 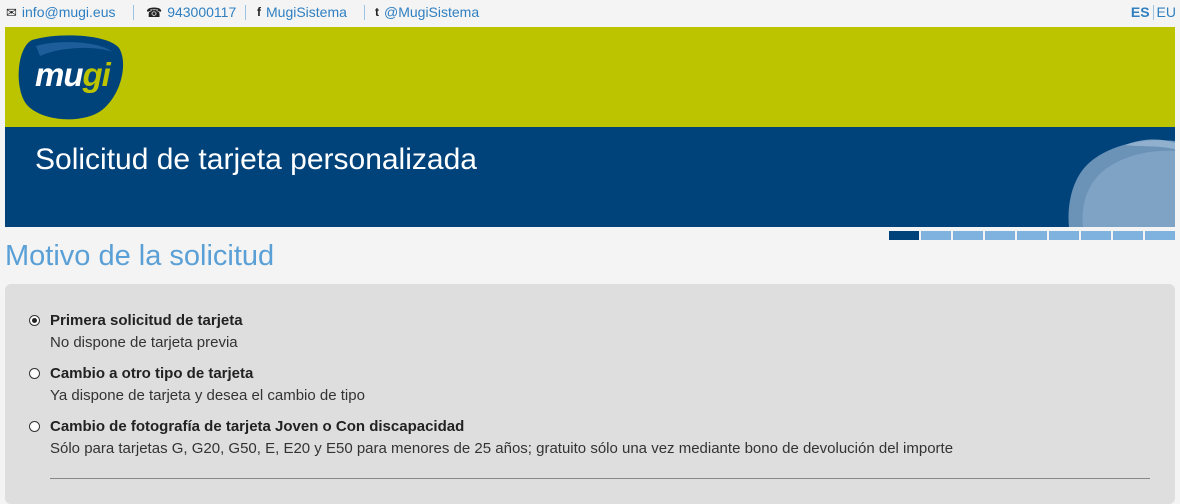 I want to click on mugi-logo: mugi, so click(x=71, y=77).